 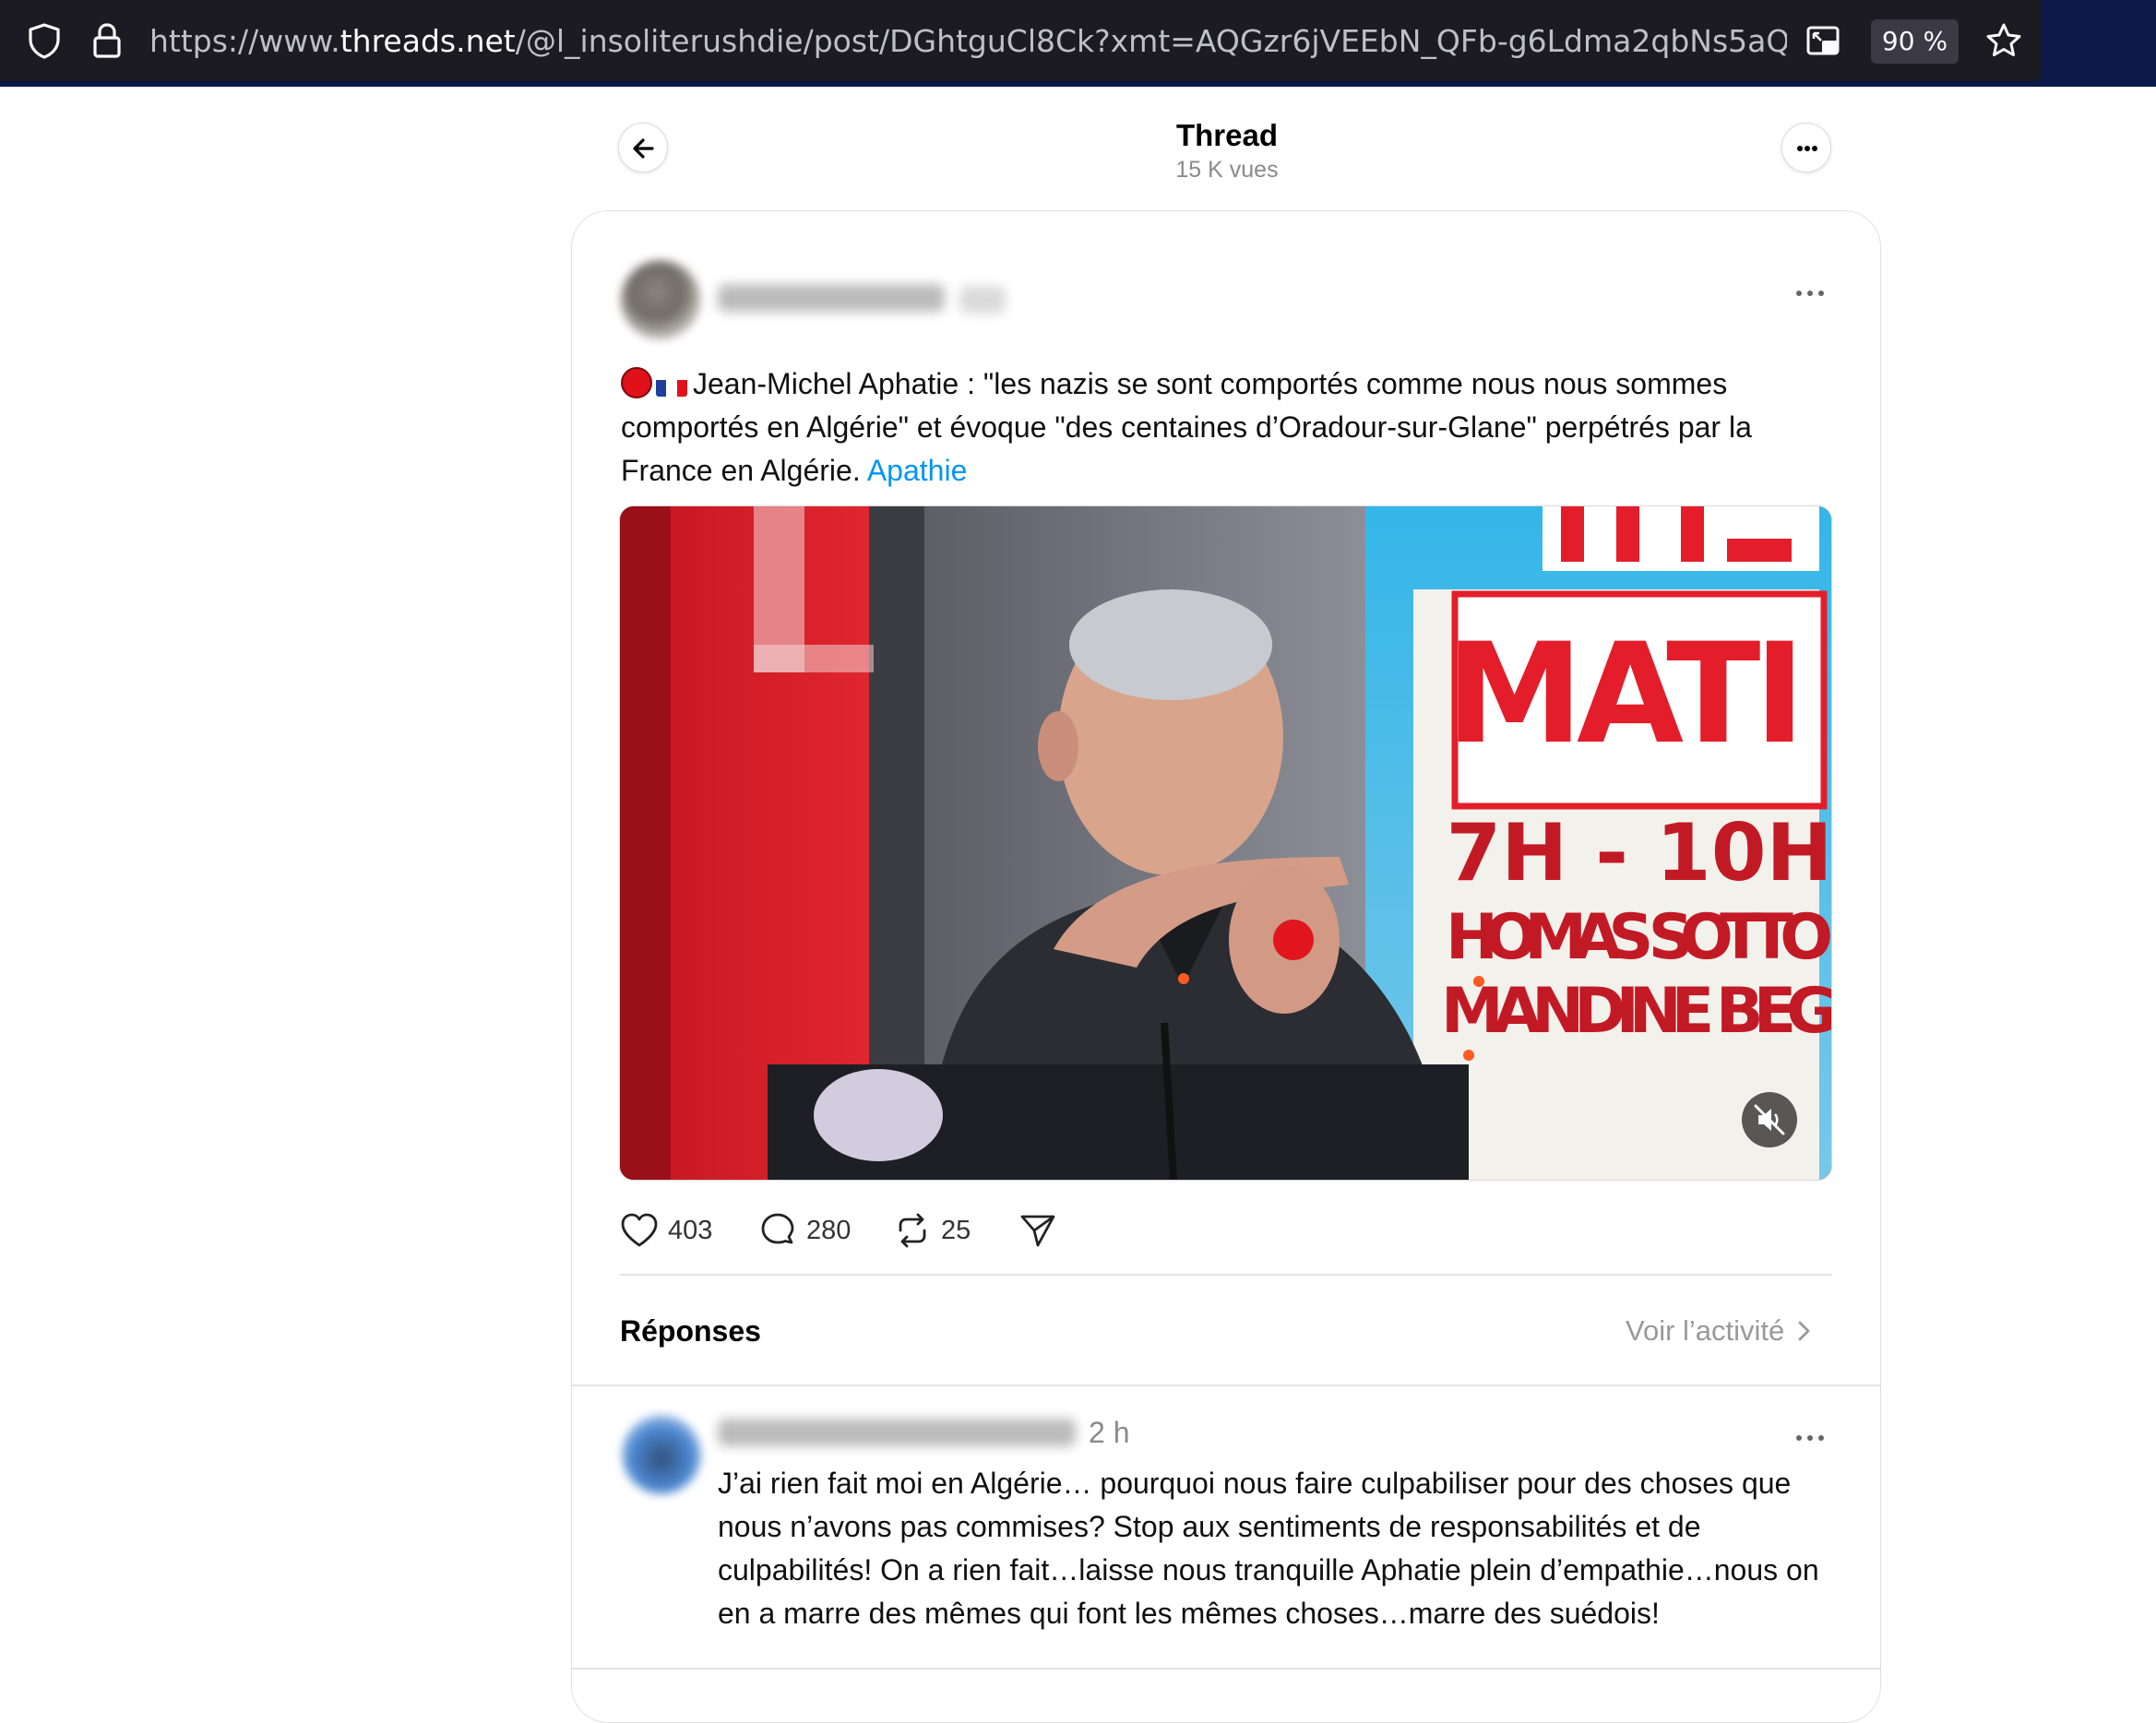 What do you see at coordinates (1824, 40) in the screenshot?
I see `picture-in-picture-icon` at bounding box center [1824, 40].